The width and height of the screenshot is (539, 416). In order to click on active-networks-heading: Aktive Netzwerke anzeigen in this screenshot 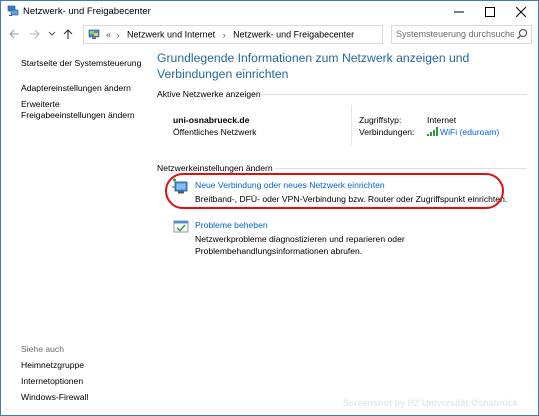, I will do `click(209, 94)`.